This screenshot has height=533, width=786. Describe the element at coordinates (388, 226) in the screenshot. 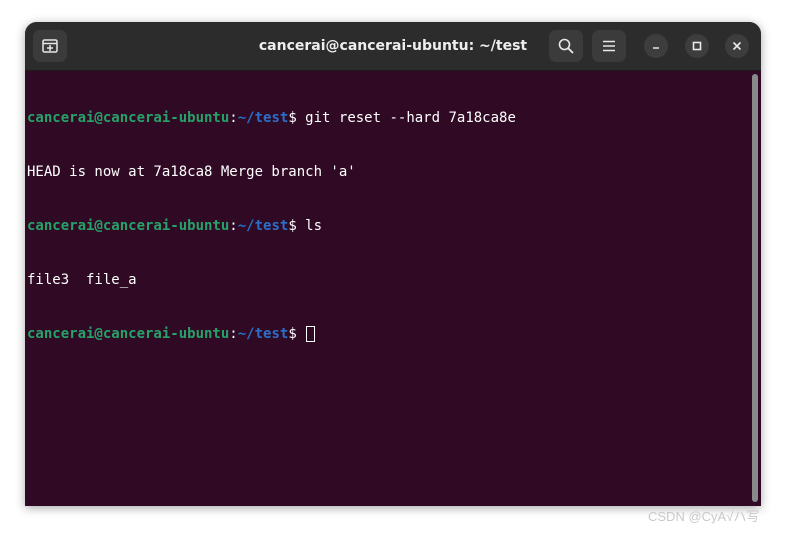

I see `terminal-line: cancerai@cancerai-ubuntu:~/test$ ls` at that location.